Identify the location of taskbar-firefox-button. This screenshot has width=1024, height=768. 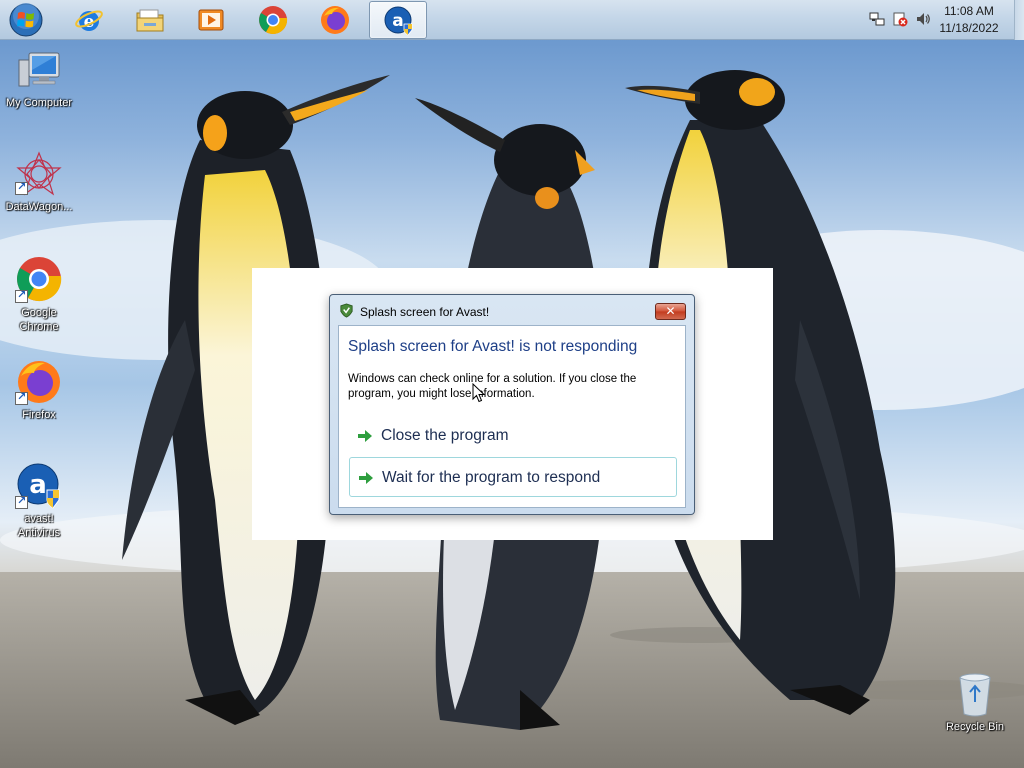
(335, 20).